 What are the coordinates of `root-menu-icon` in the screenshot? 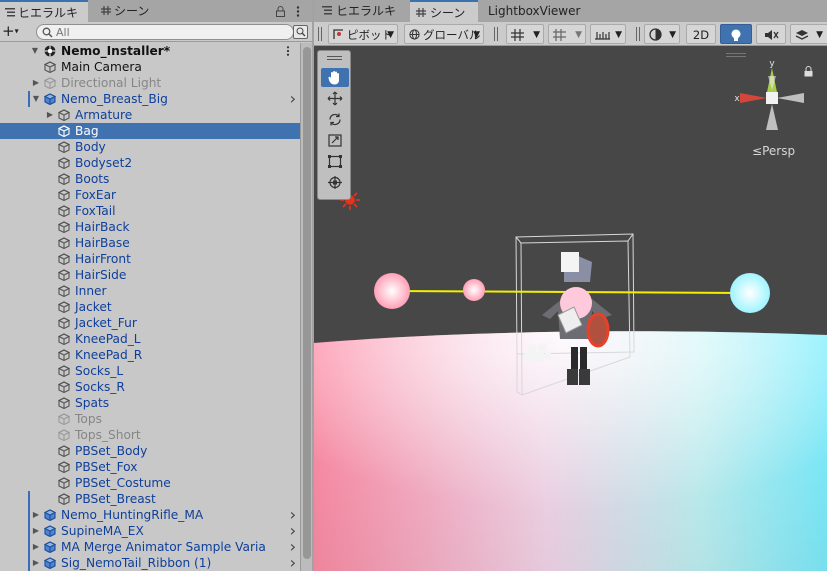 It's located at (288, 51).